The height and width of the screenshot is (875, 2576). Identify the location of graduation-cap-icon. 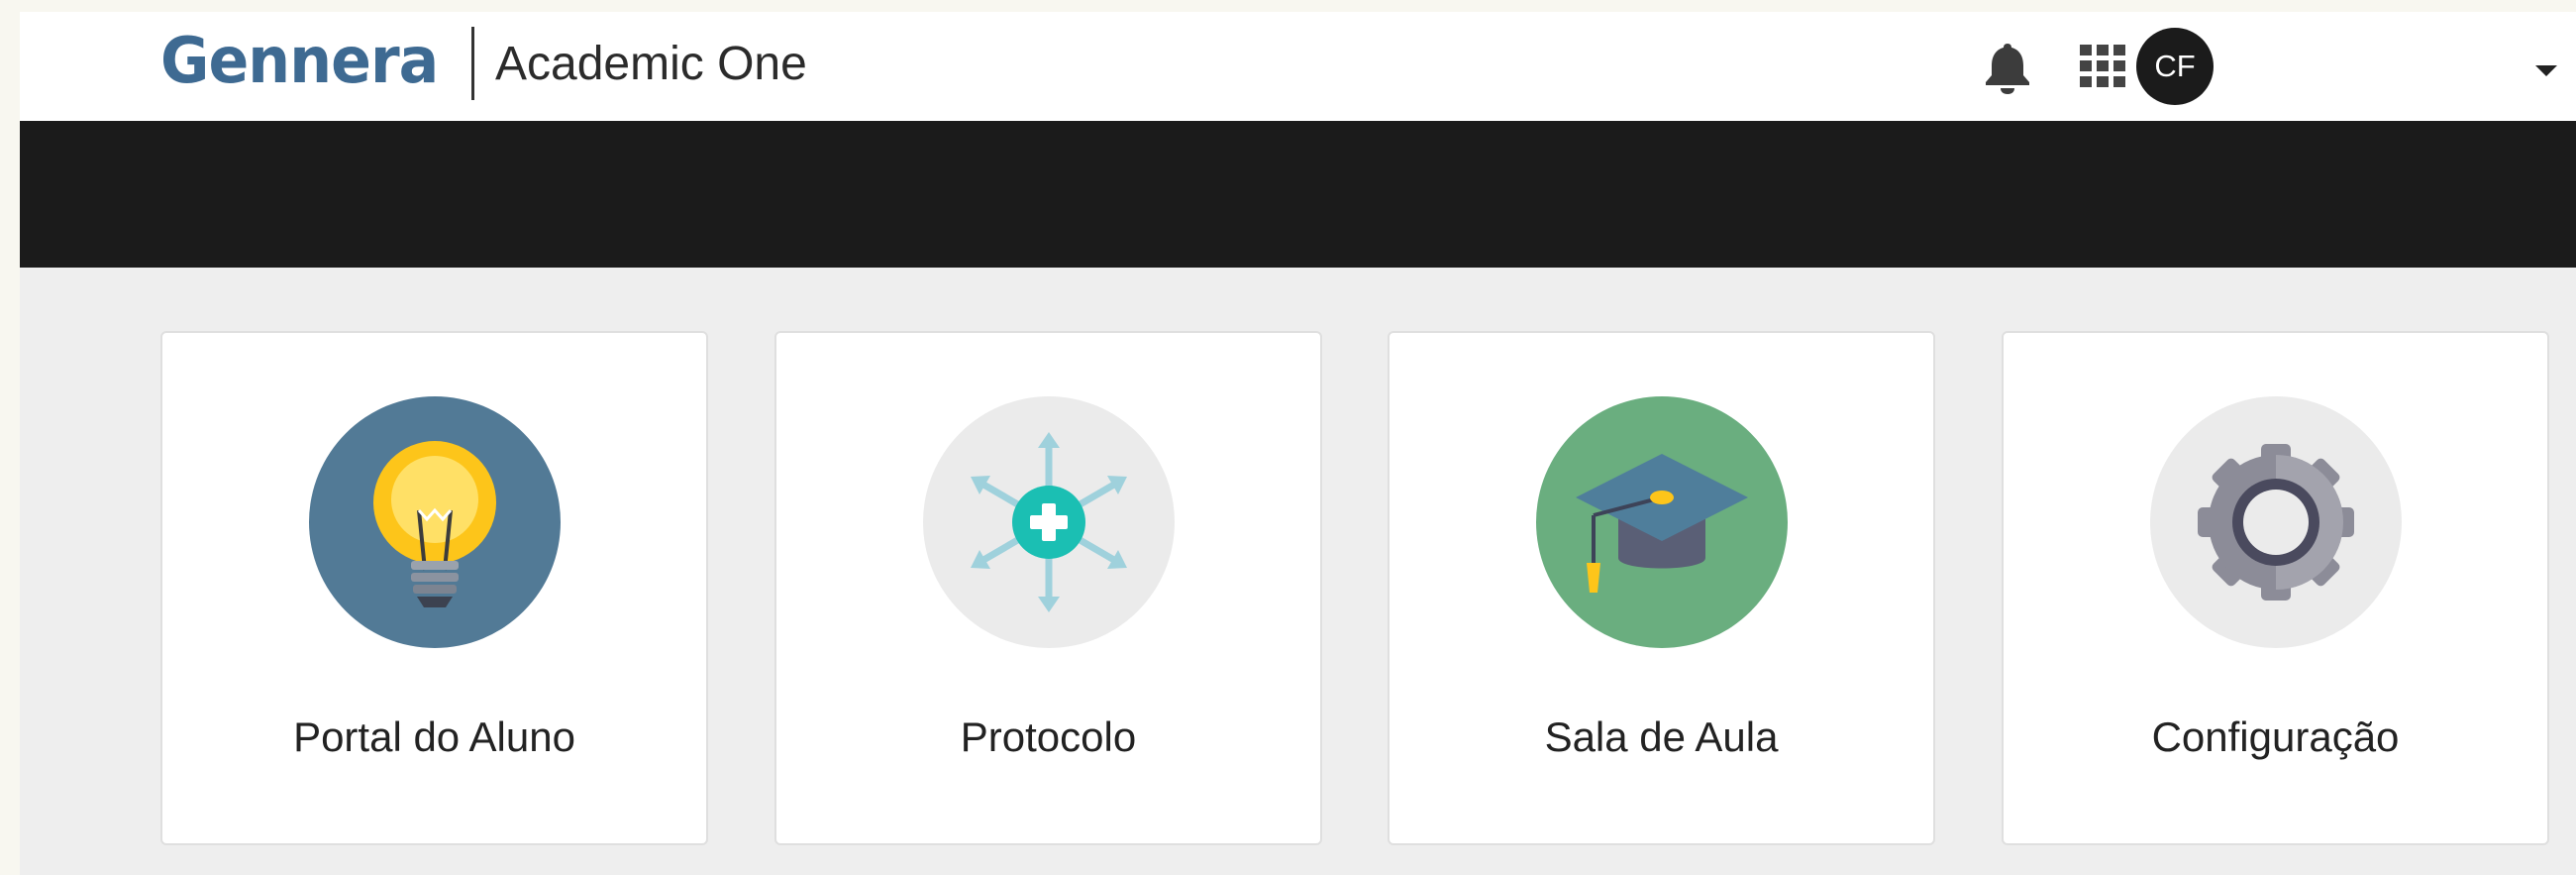
(1662, 522).